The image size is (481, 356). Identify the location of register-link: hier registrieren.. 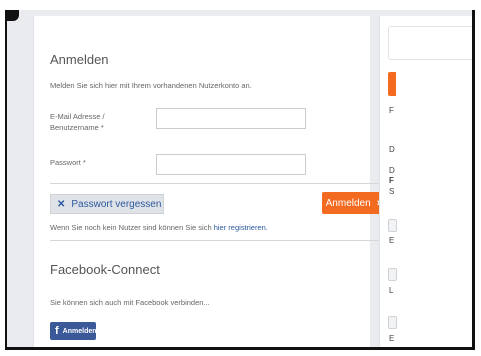
(241, 227).